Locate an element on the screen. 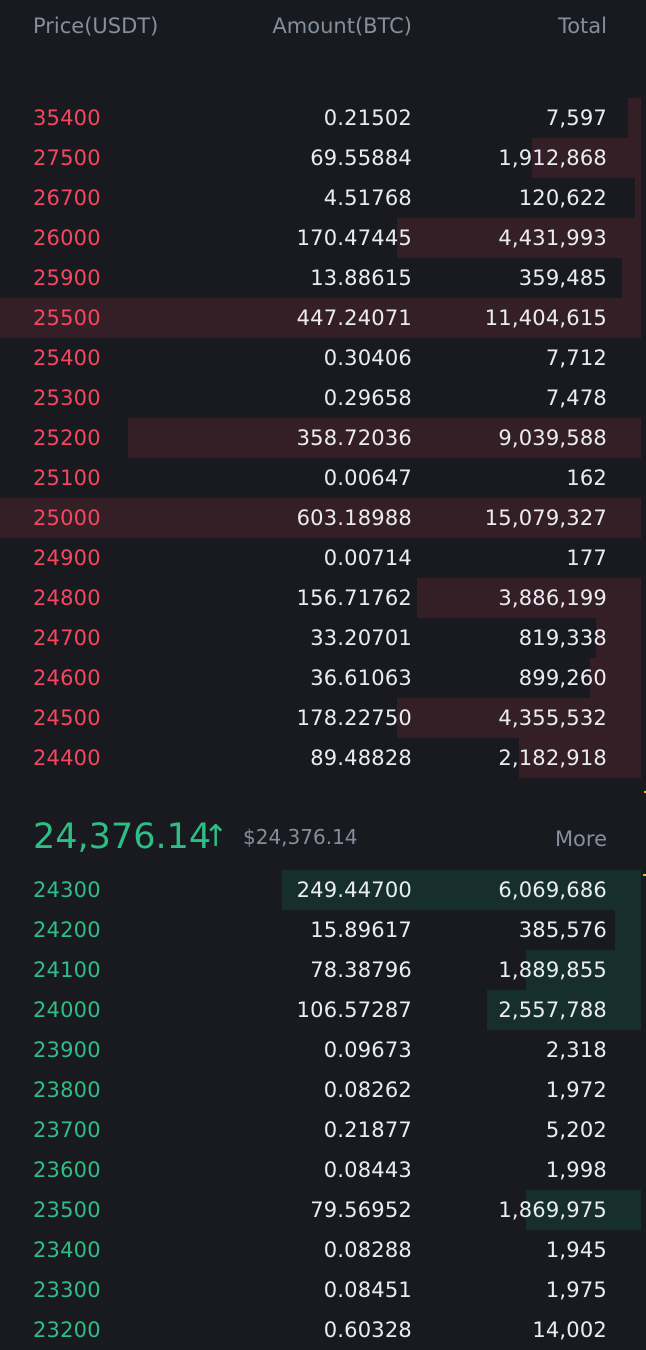  ask-order-row: 25900 13.88615 359,485 is located at coordinates (323, 278).